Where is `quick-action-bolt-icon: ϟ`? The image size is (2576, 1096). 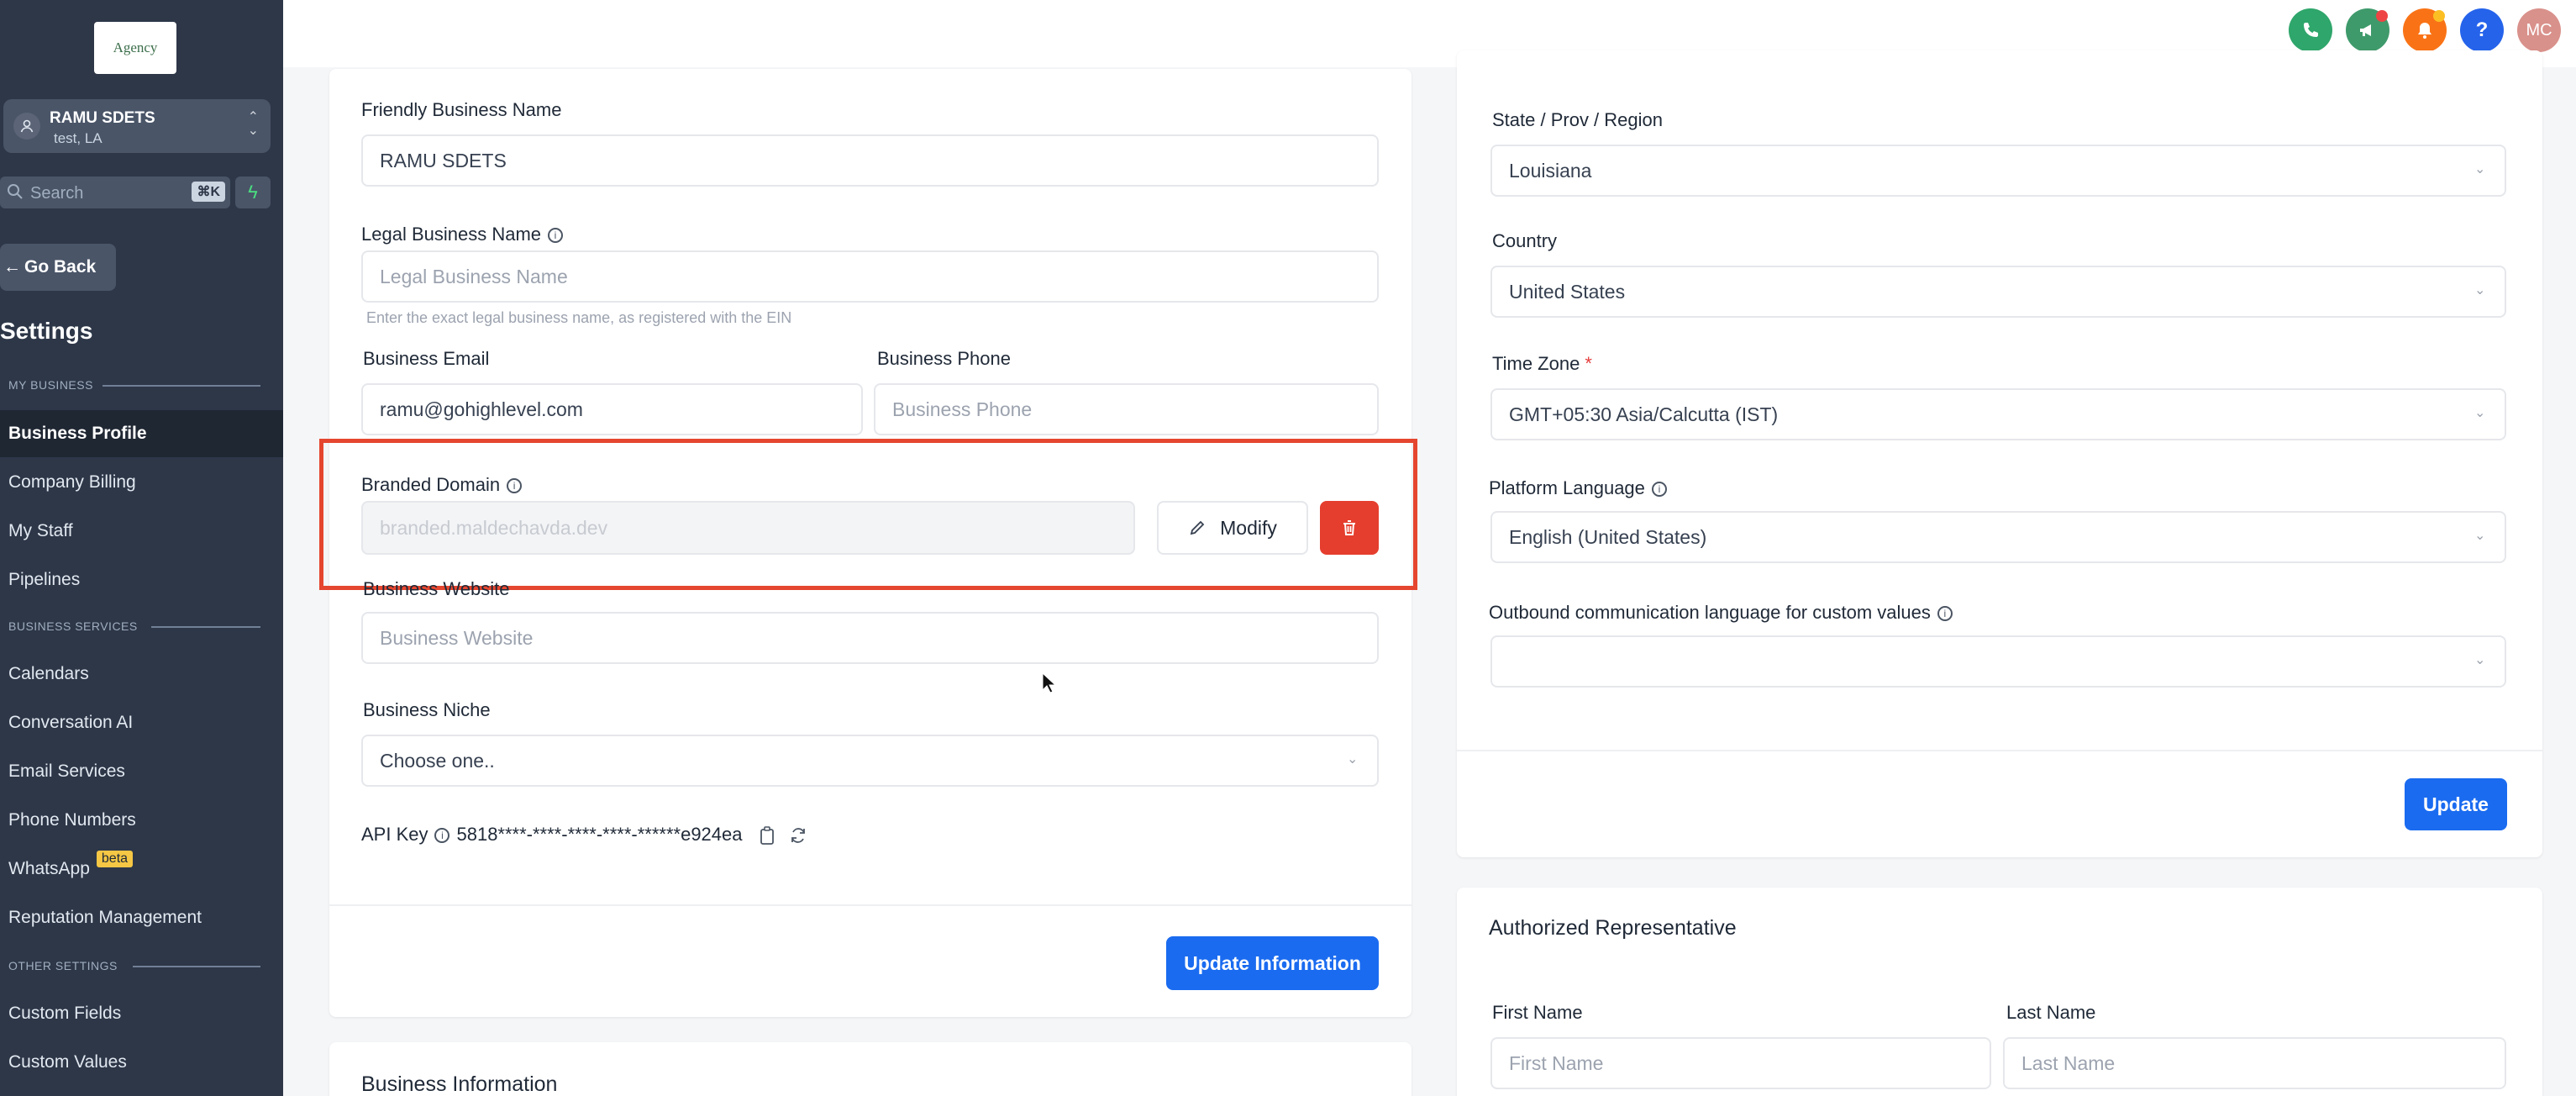
quick-action-bolt-icon: ϟ is located at coordinates (253, 192).